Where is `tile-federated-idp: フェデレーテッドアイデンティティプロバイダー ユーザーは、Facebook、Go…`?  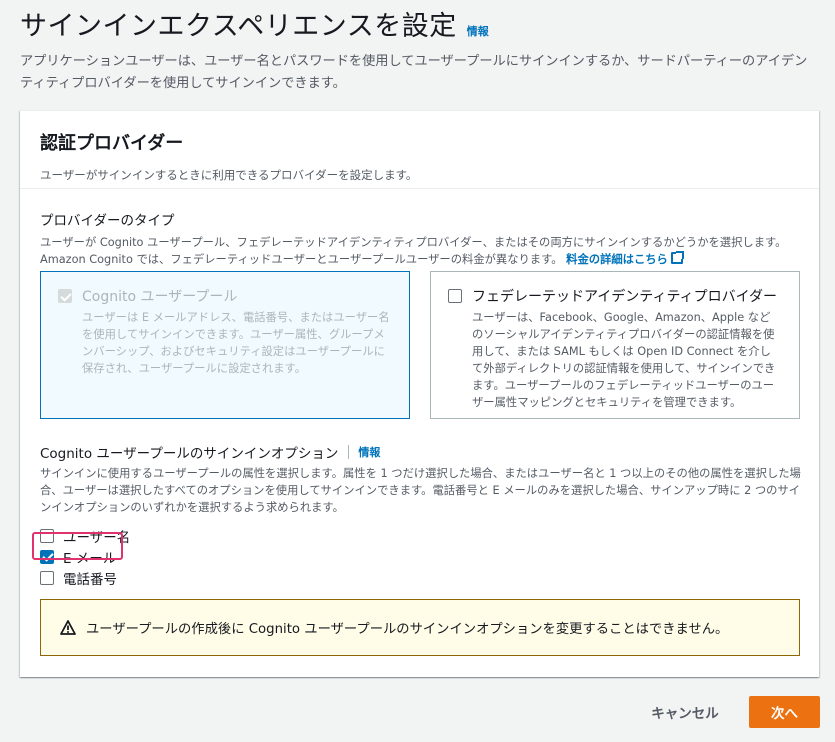
tile-federated-idp: フェデレーテッドアイデンティティプロバイダー ユーザーは、Facebook、Go… is located at coordinates (615, 345).